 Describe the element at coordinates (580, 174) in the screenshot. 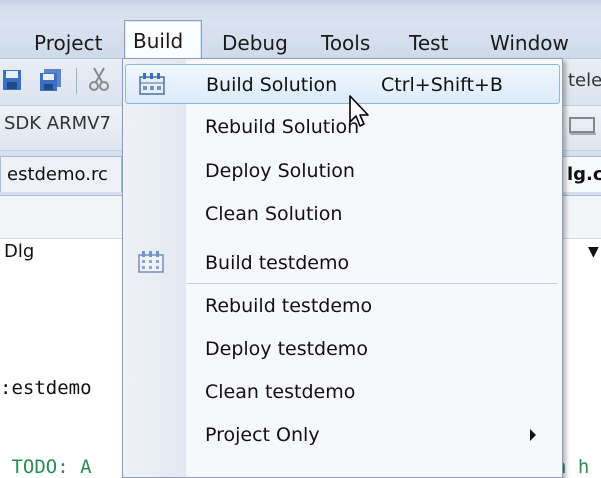

I see `tab-dlg-cpp: lg.c` at that location.